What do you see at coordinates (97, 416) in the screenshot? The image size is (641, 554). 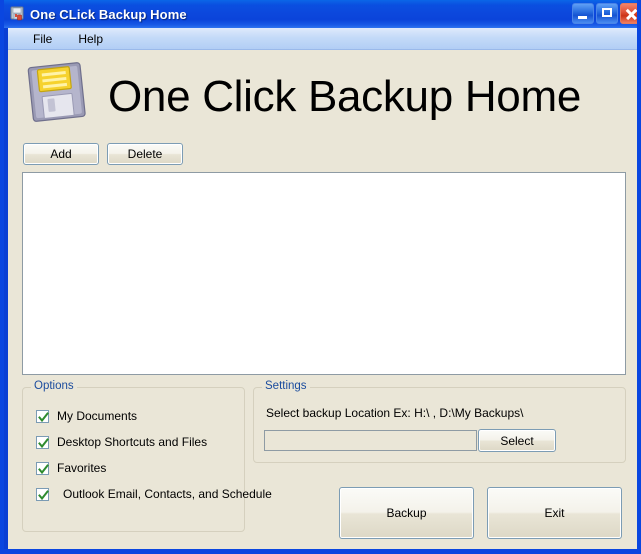 I see `checkbox-label: My Documents` at bounding box center [97, 416].